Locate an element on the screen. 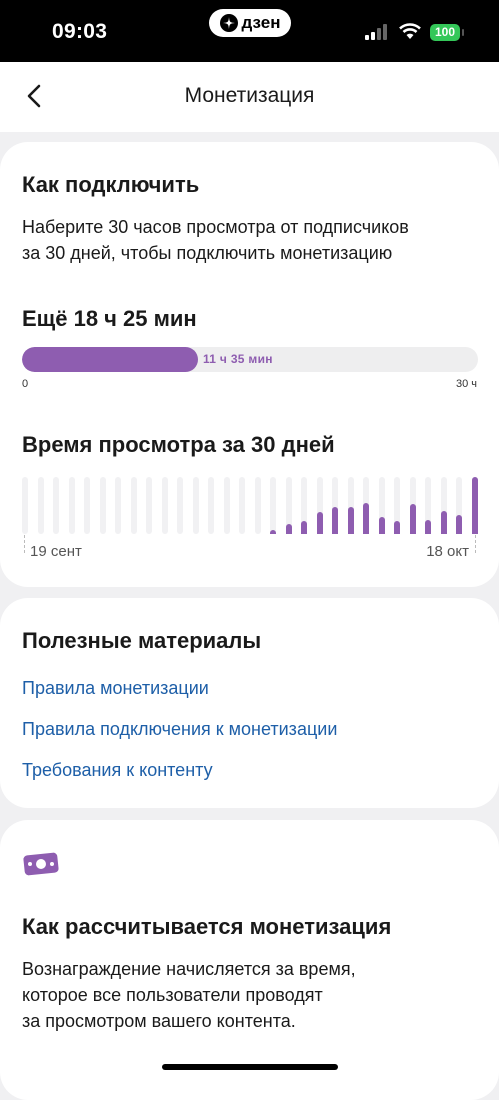 The height and width of the screenshot is (1100, 499). home-indicator is located at coordinates (250, 1067).